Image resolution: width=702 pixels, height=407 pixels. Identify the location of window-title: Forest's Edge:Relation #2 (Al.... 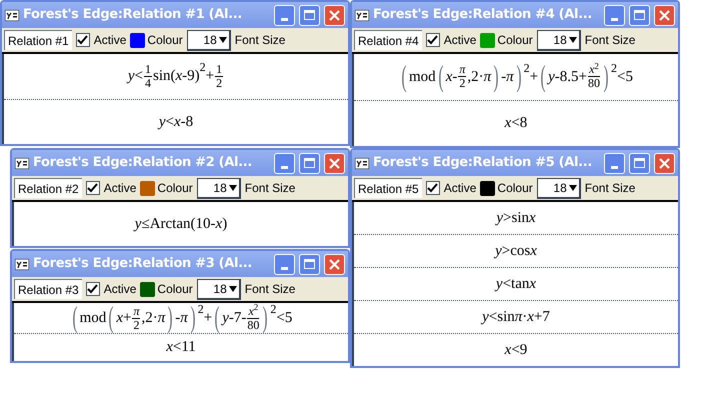
(143, 163).